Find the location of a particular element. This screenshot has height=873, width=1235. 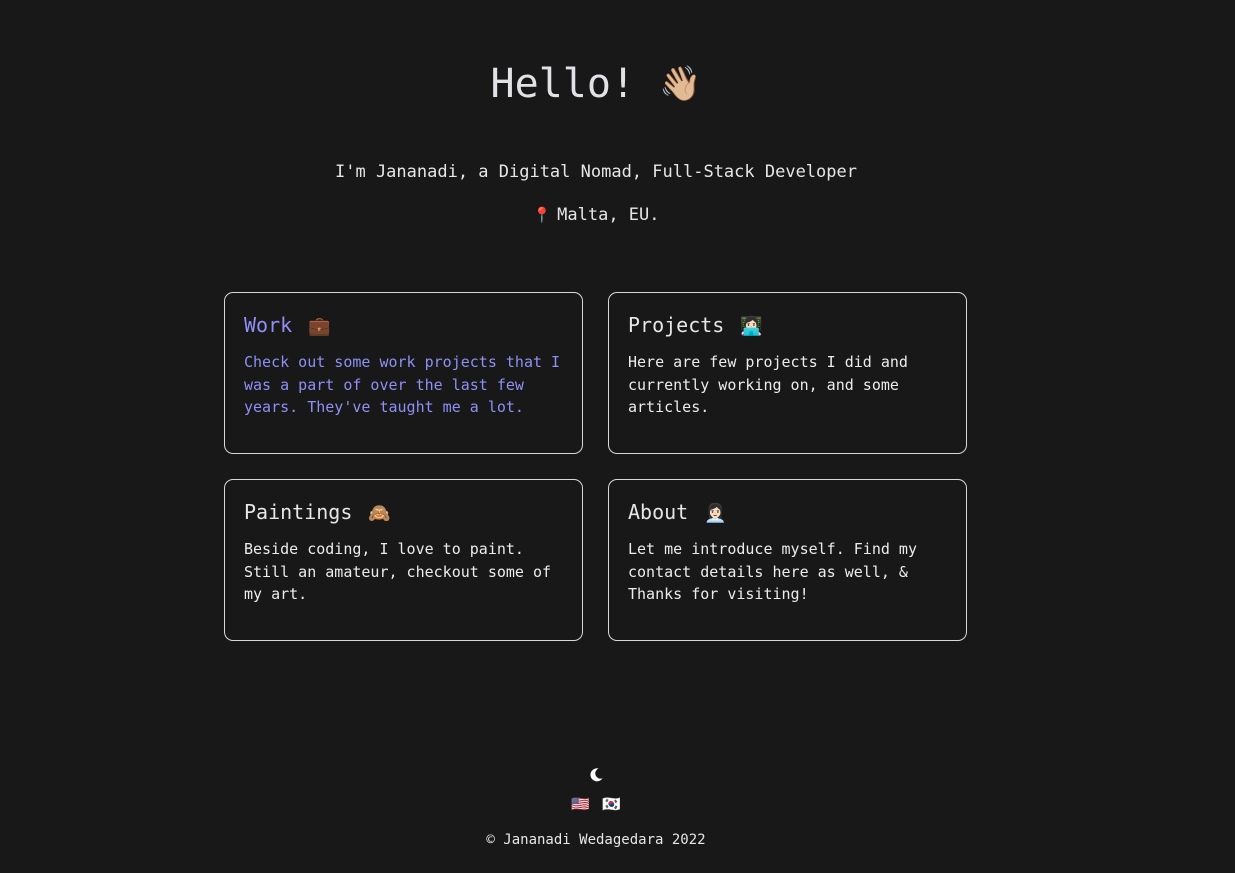

greeting-text: Hello! is located at coordinates (563, 84).